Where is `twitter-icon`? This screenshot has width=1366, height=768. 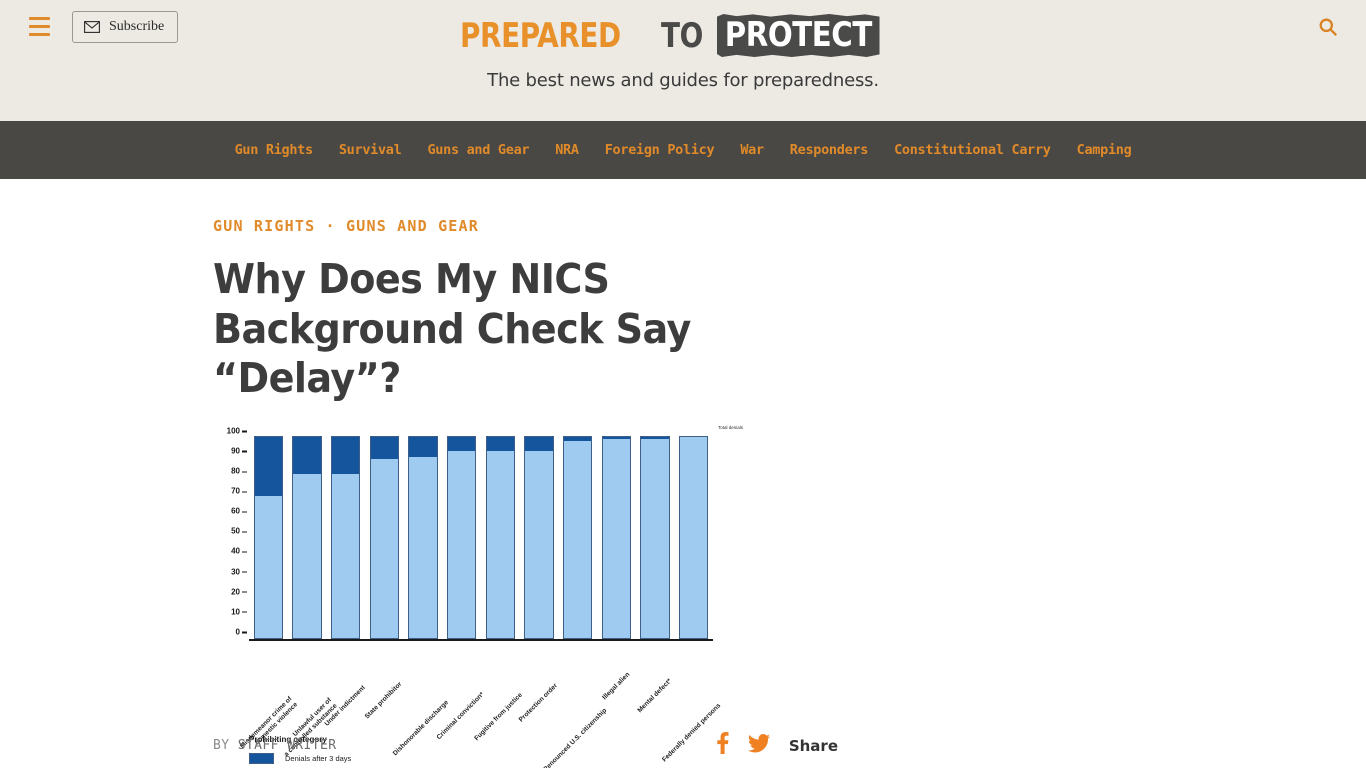 twitter-icon is located at coordinates (758, 745).